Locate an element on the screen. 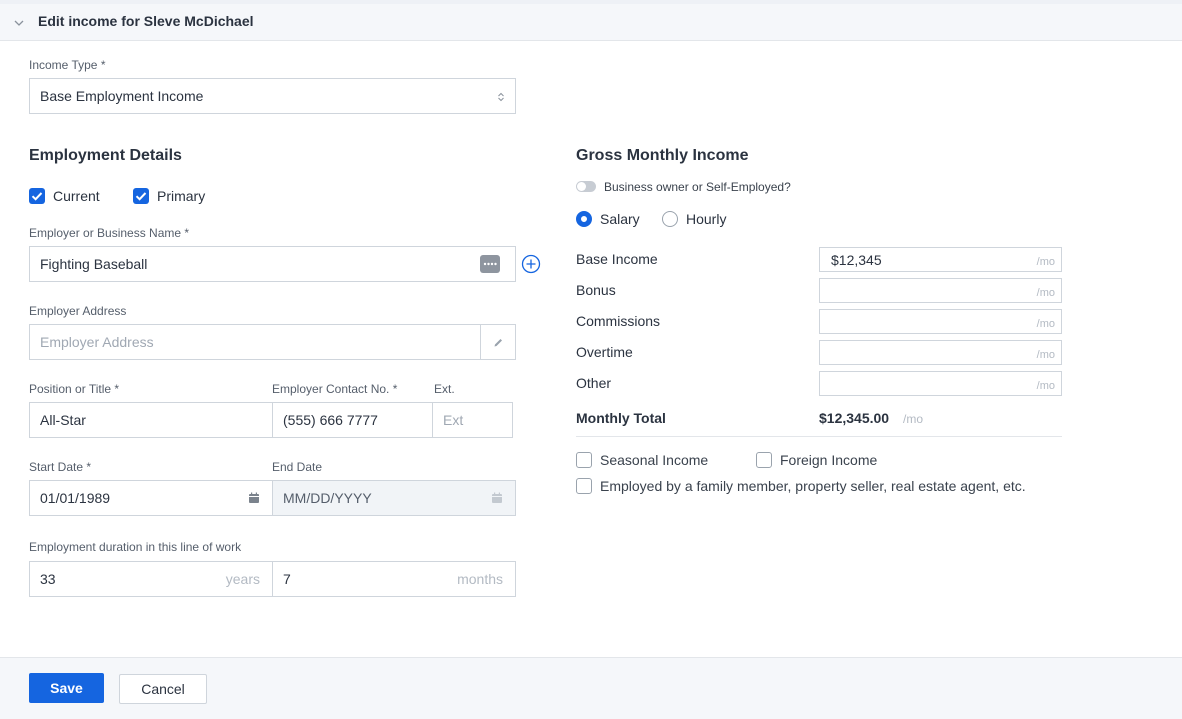 The height and width of the screenshot is (719, 1182). primary-checkbox is located at coordinates (141, 196).